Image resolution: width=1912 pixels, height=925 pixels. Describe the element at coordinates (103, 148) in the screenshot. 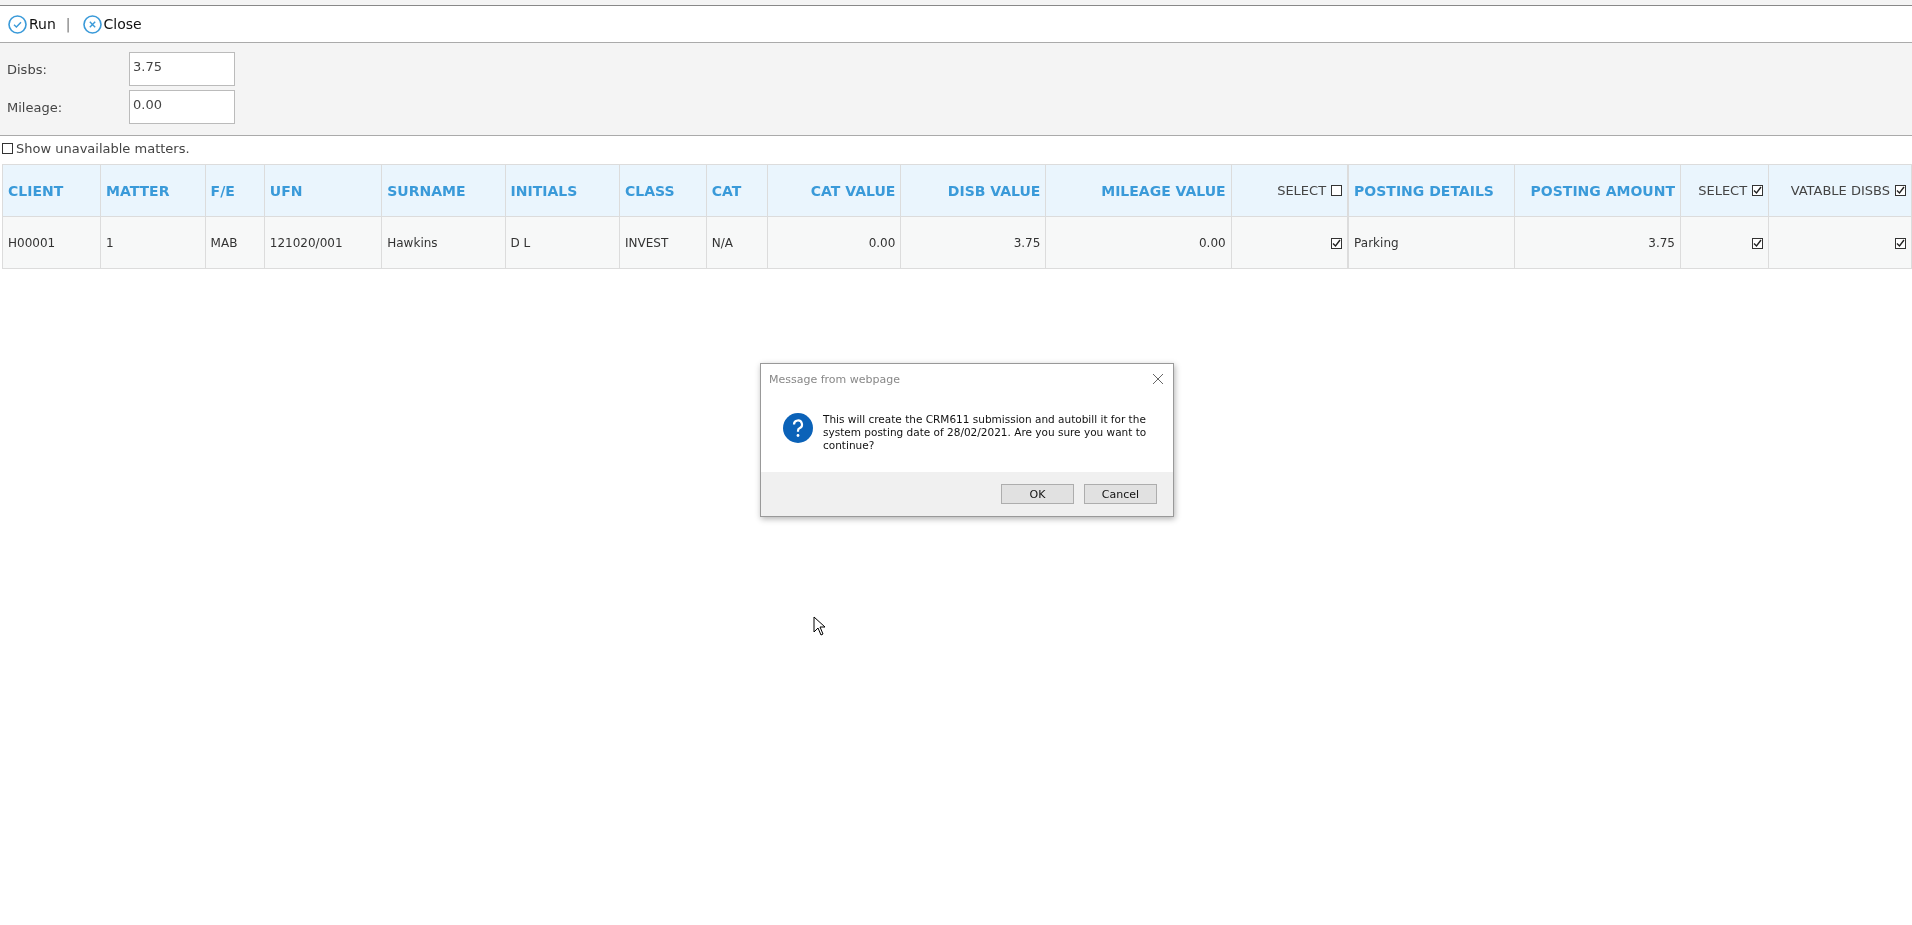

I see `checkbox-label: Show unavailable matters.` at that location.